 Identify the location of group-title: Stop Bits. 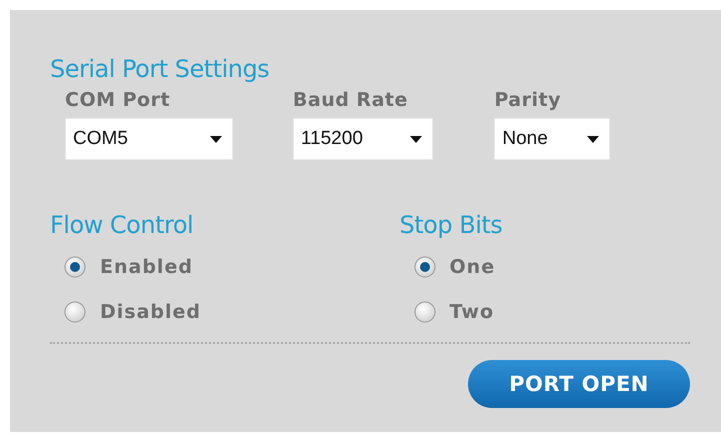
(452, 225).